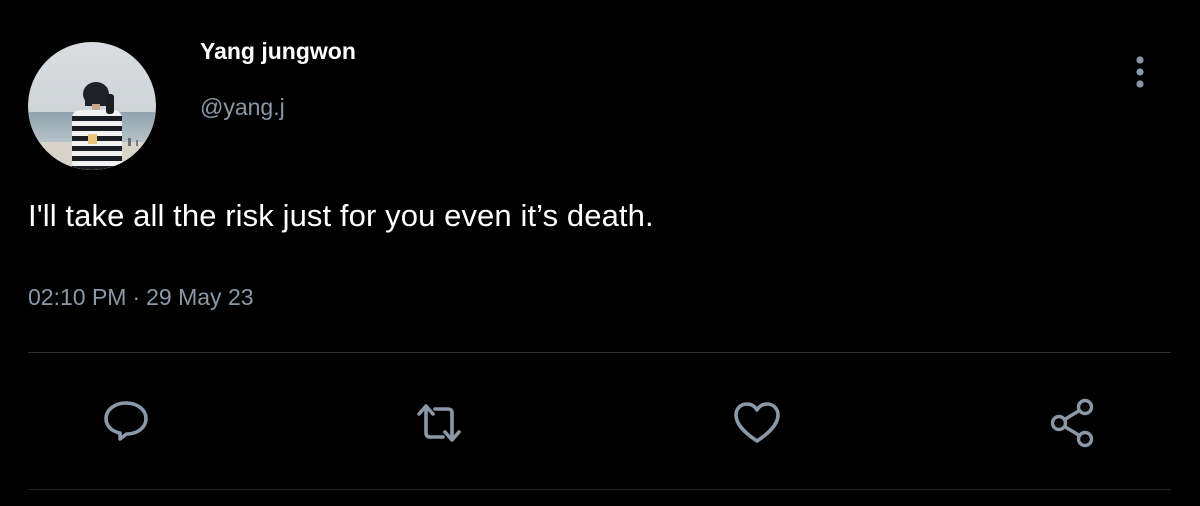  I want to click on avatar, so click(92, 106).